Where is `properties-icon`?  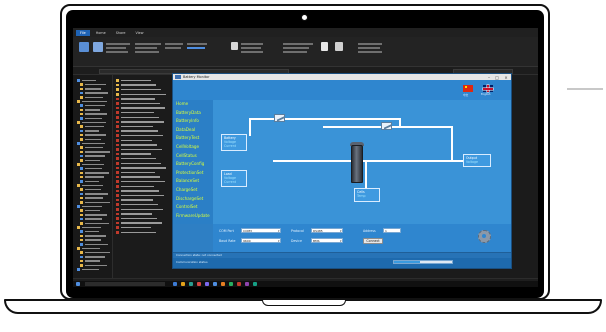 properties-icon is located at coordinates (324, 46).